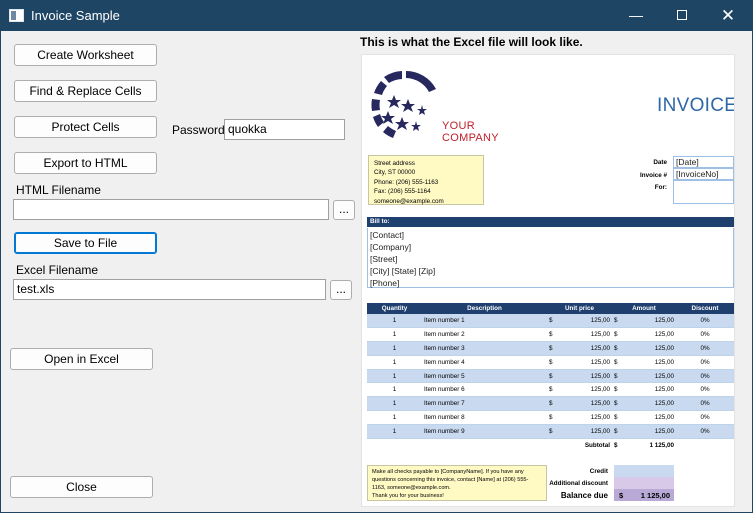  I want to click on excel-filename-input: test.xls, so click(169, 289).